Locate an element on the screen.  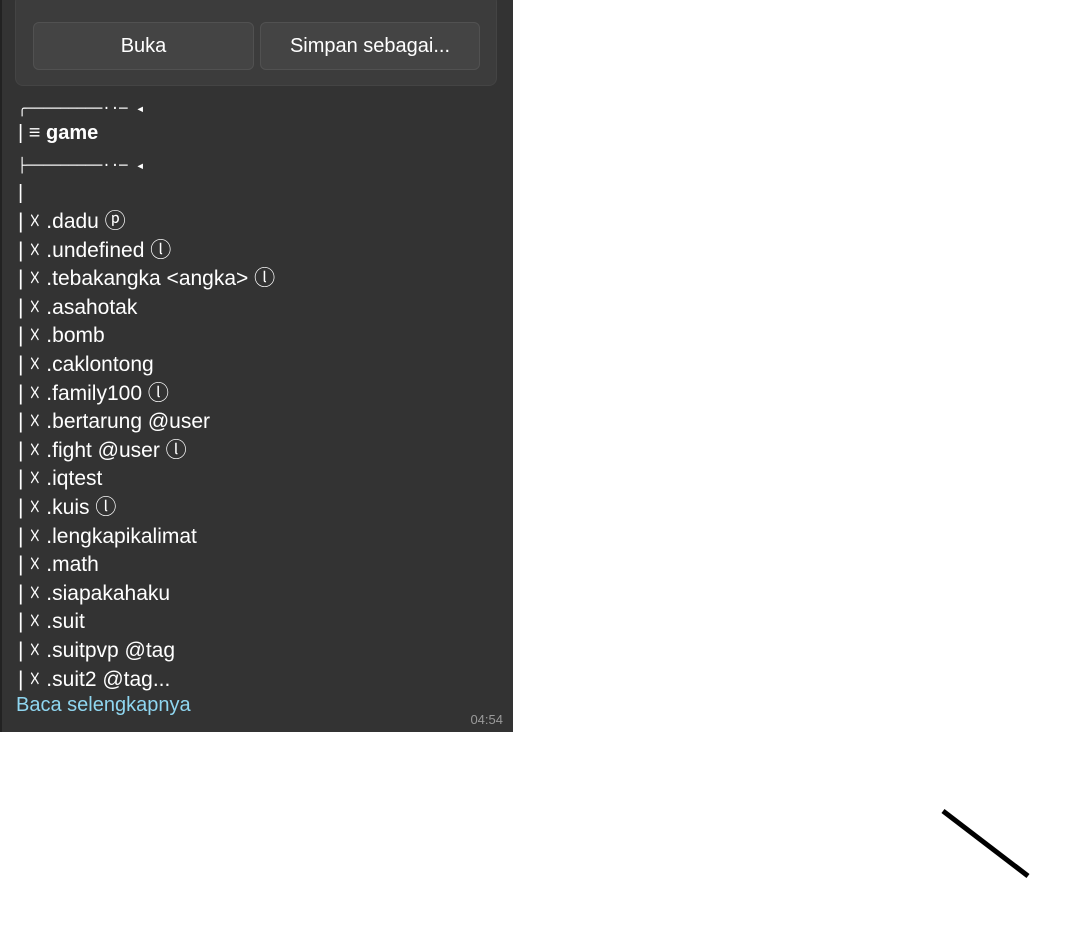
pen-stroke-mark is located at coordinates (985, 843).